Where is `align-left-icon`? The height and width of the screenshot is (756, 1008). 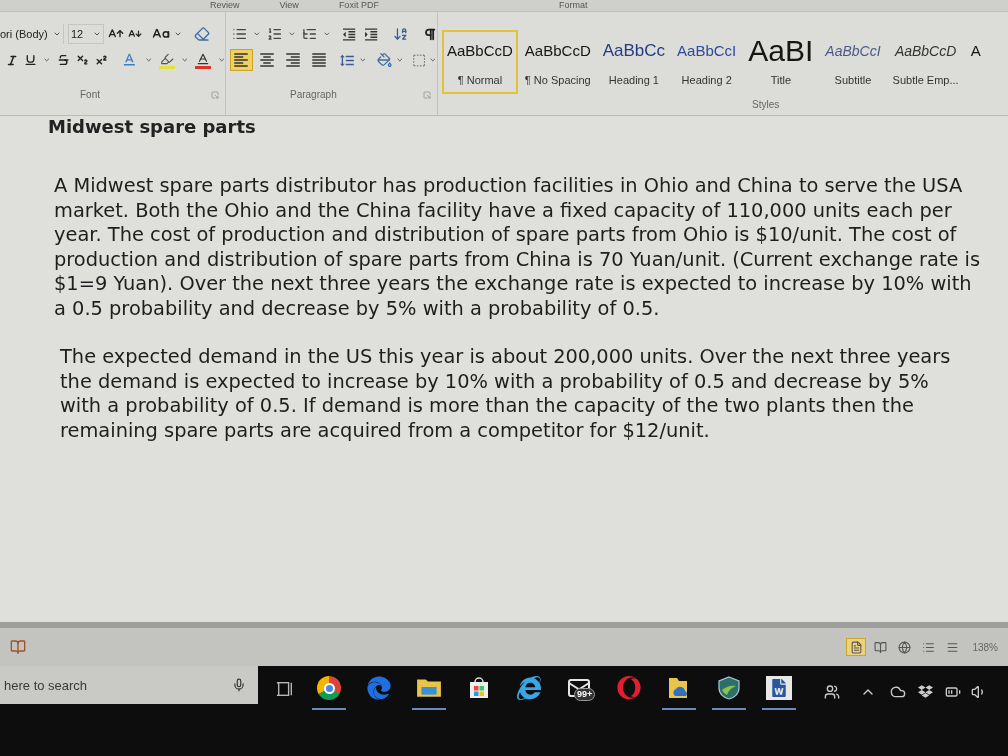 align-left-icon is located at coordinates (241, 60).